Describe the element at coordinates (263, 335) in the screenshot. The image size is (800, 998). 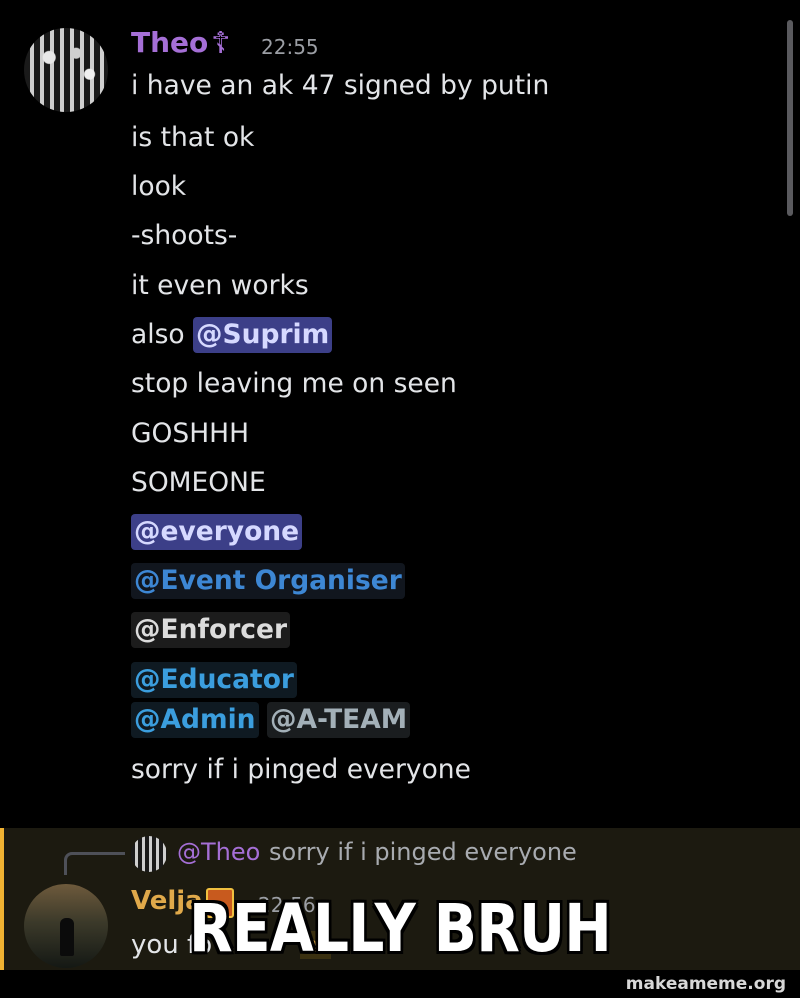
I see `mention-suprim: @Suprim` at that location.